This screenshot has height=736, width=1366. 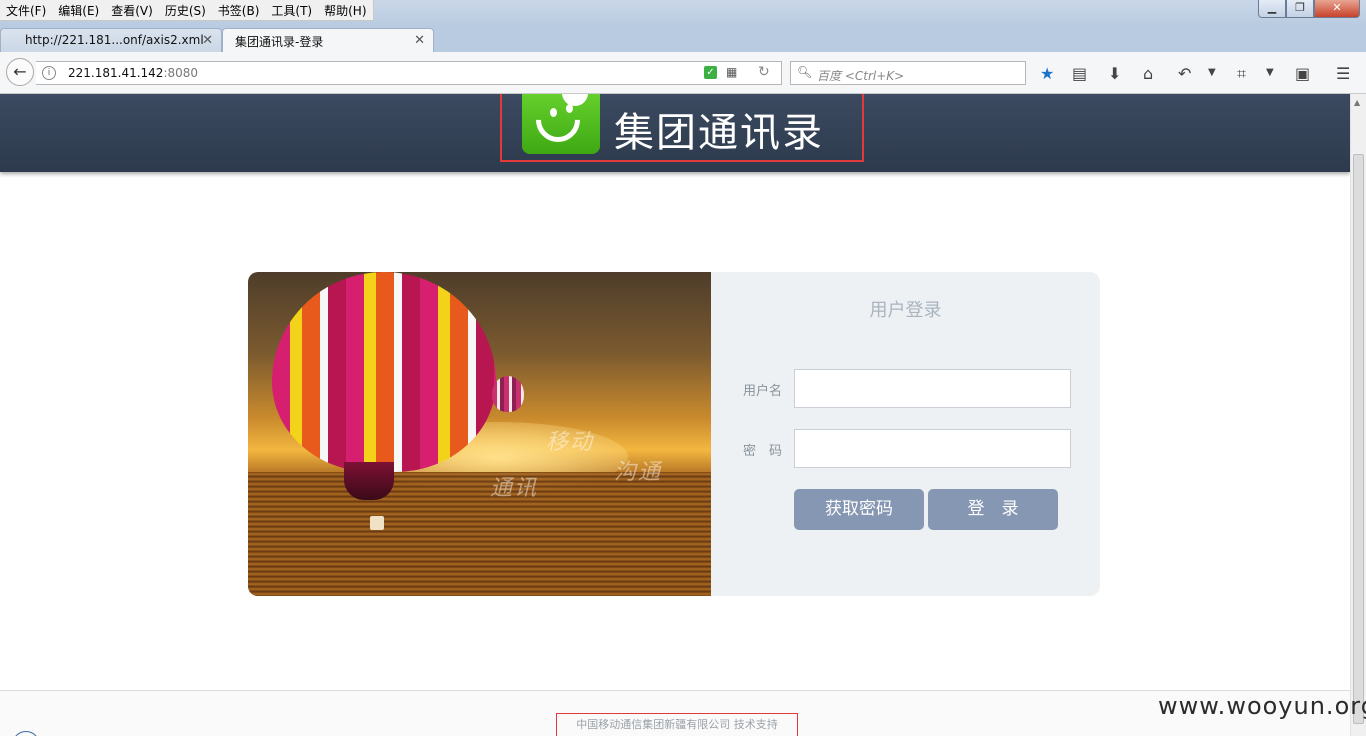 I want to click on reader-icon: ▤, so click(x=1079, y=73).